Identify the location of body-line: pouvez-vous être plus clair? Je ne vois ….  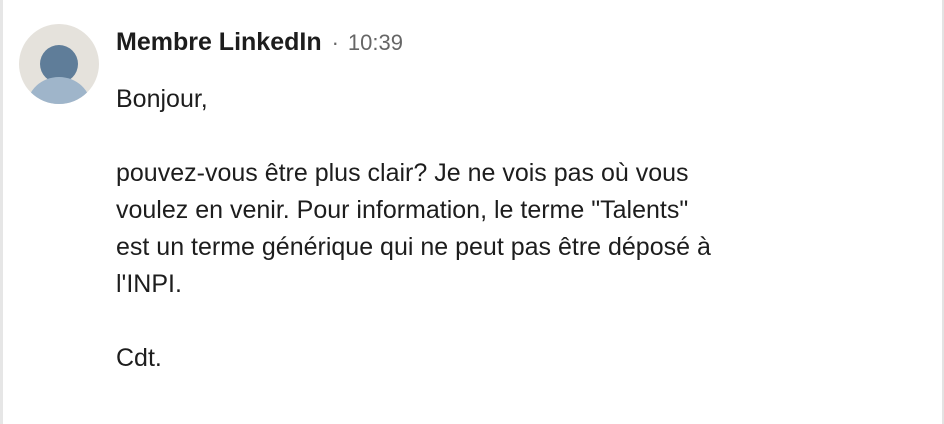
(402, 173).